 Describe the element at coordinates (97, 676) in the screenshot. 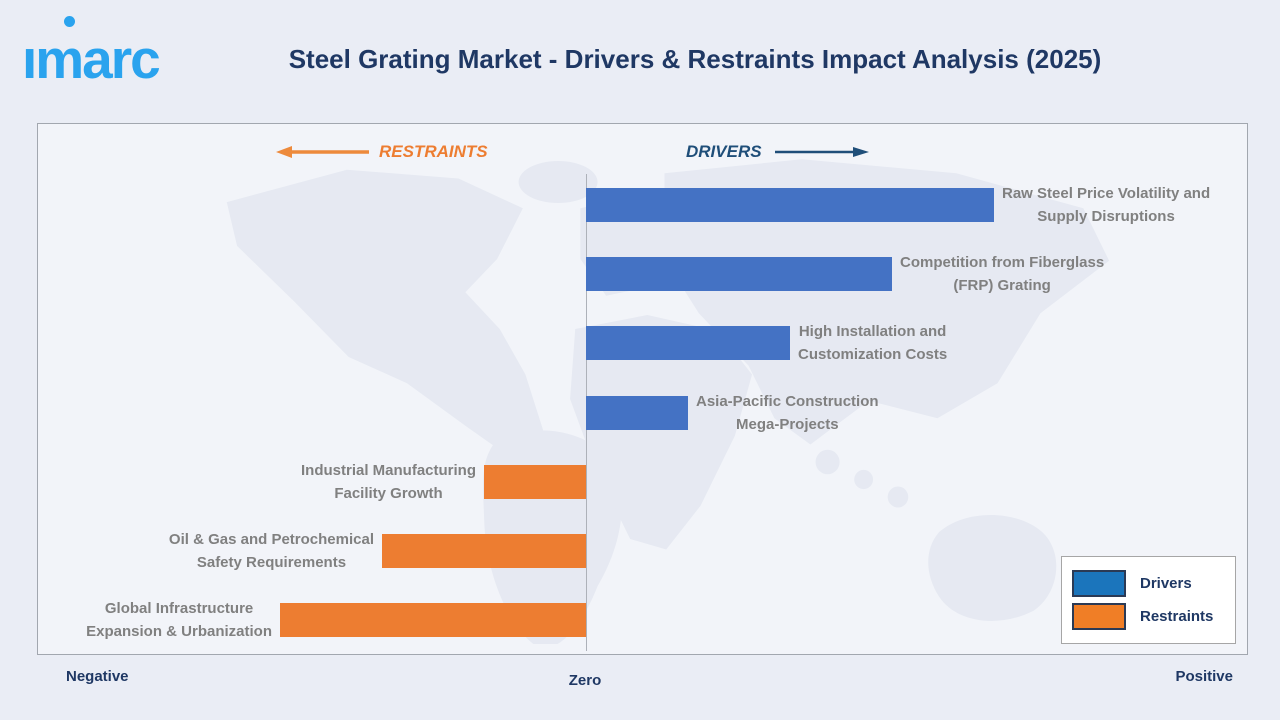

I see `axis-label-negative: Negative` at that location.